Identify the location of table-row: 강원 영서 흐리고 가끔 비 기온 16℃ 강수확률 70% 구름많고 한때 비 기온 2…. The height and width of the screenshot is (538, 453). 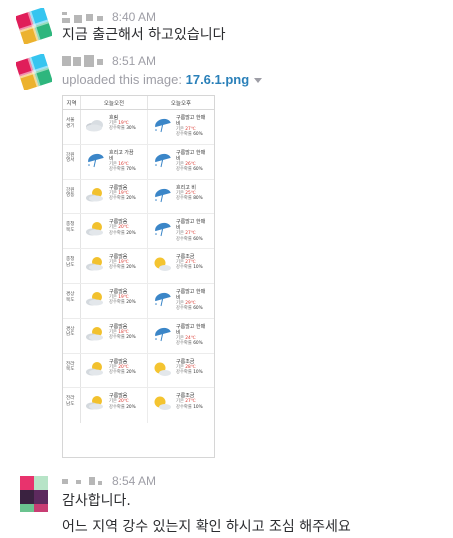
(138, 162).